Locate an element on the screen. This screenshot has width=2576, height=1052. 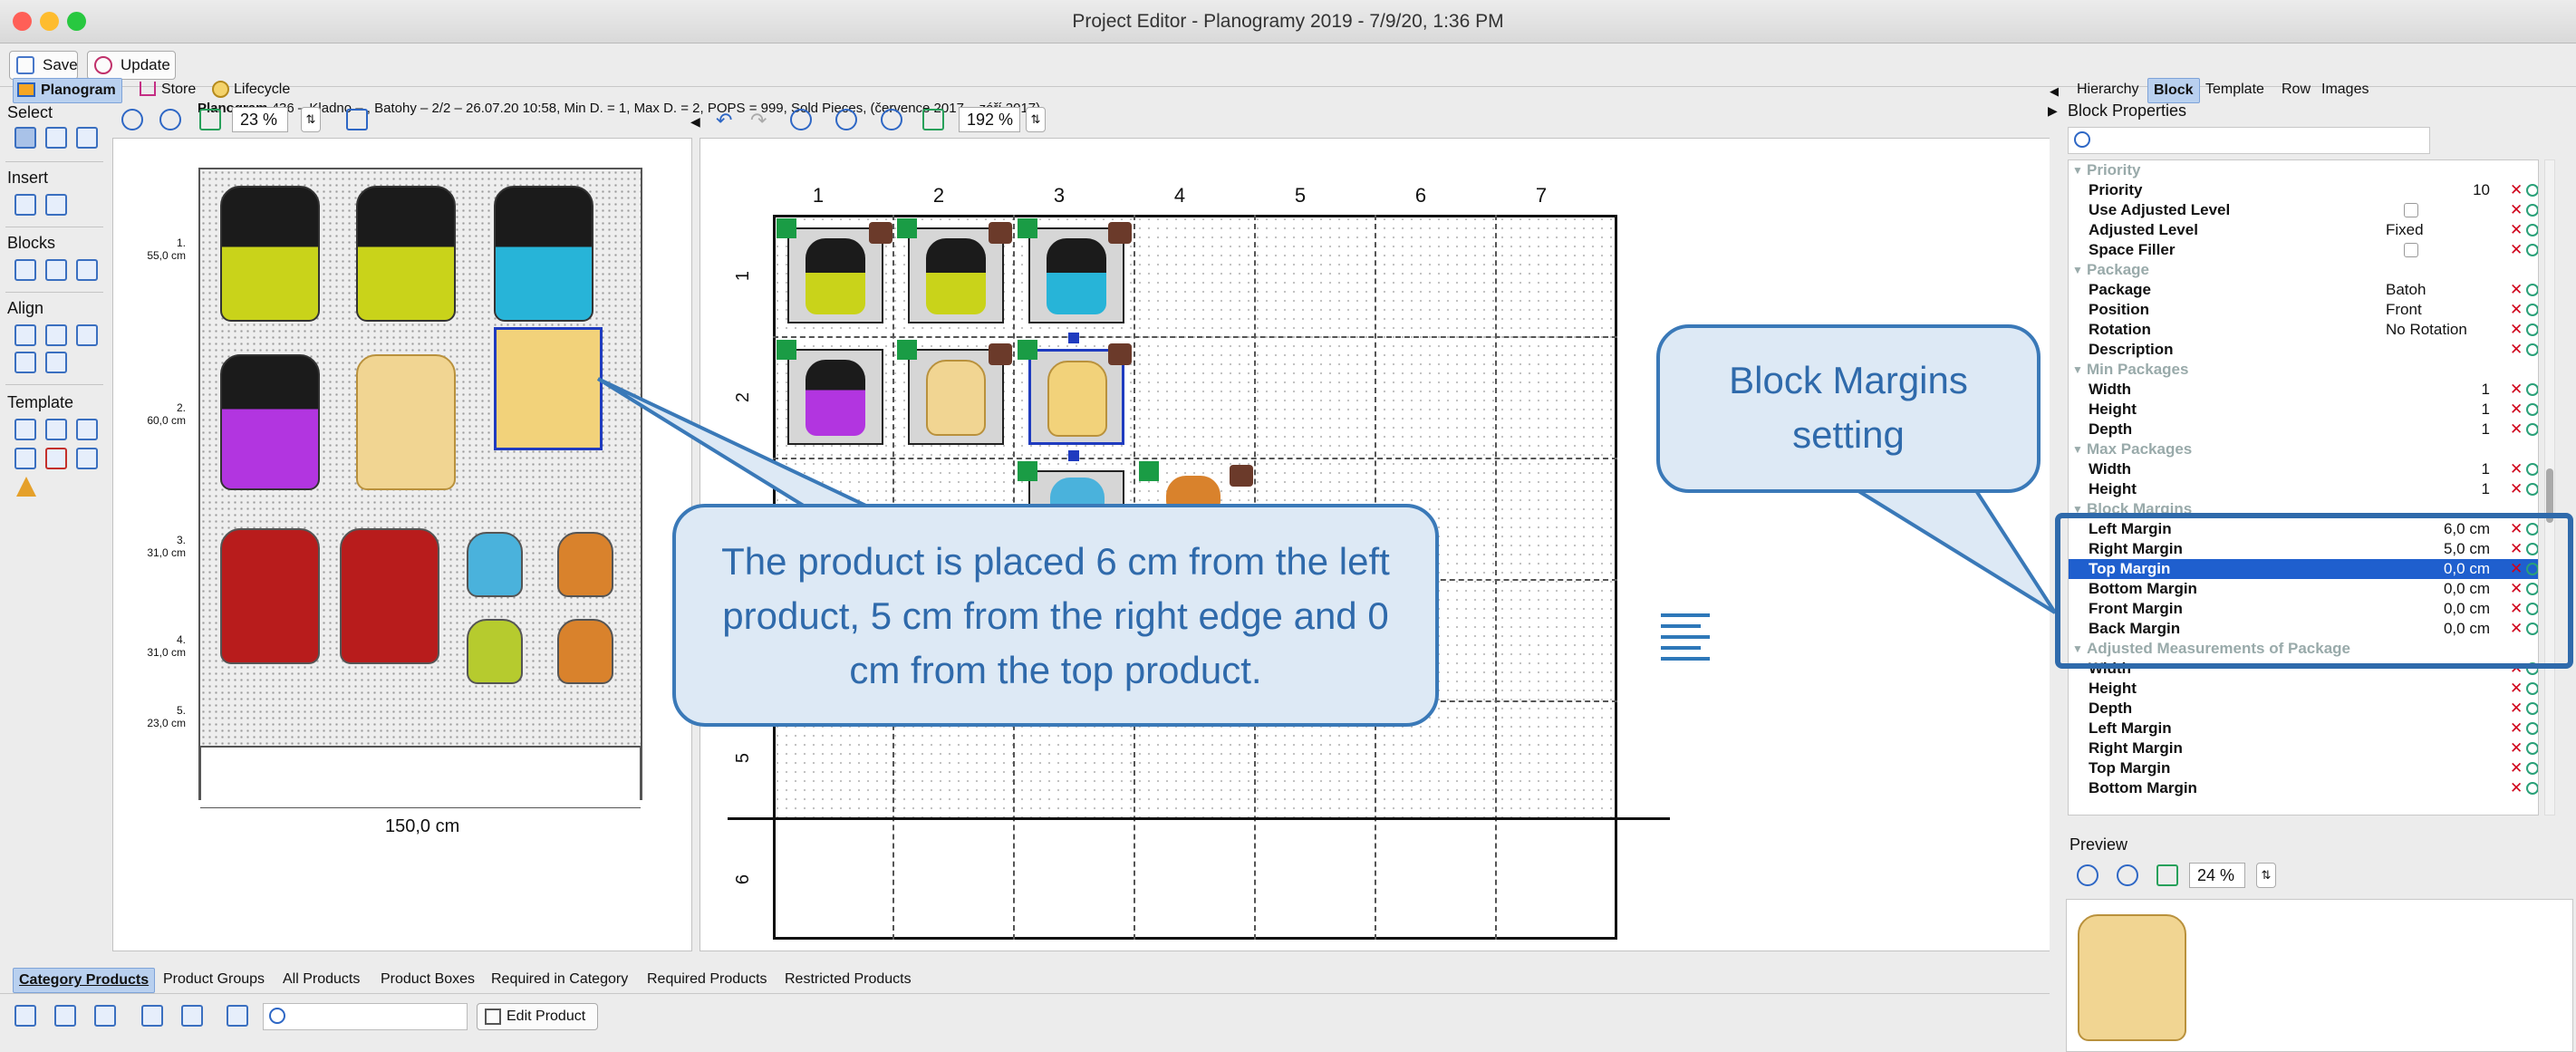
margins-callout: Block Margins setting is located at coordinates (1848, 408).